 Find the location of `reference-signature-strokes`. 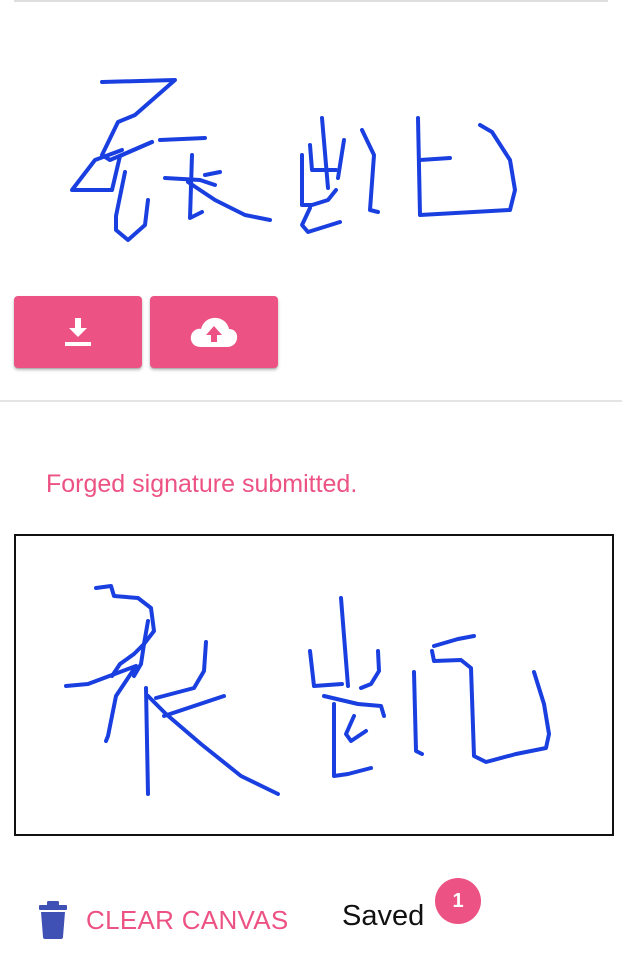

reference-signature-strokes is located at coordinates (293, 160).